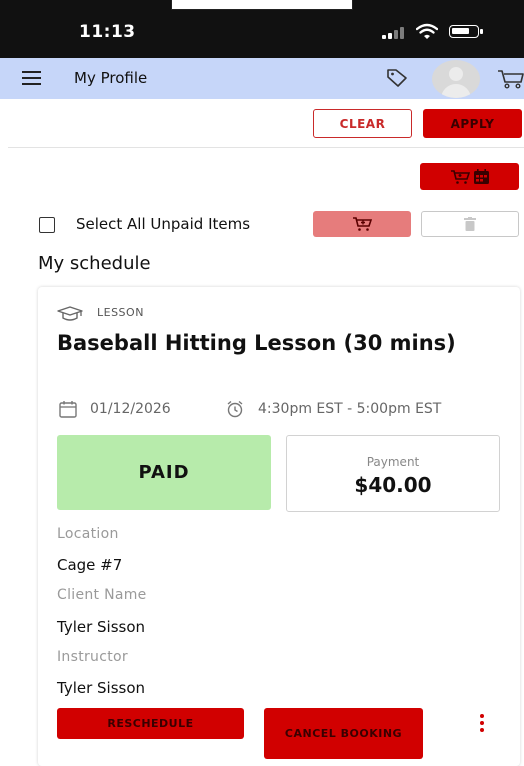 Image resolution: width=524 pixels, height=766 pixels. Describe the element at coordinates (456, 79) in the screenshot. I see `avatar` at that location.